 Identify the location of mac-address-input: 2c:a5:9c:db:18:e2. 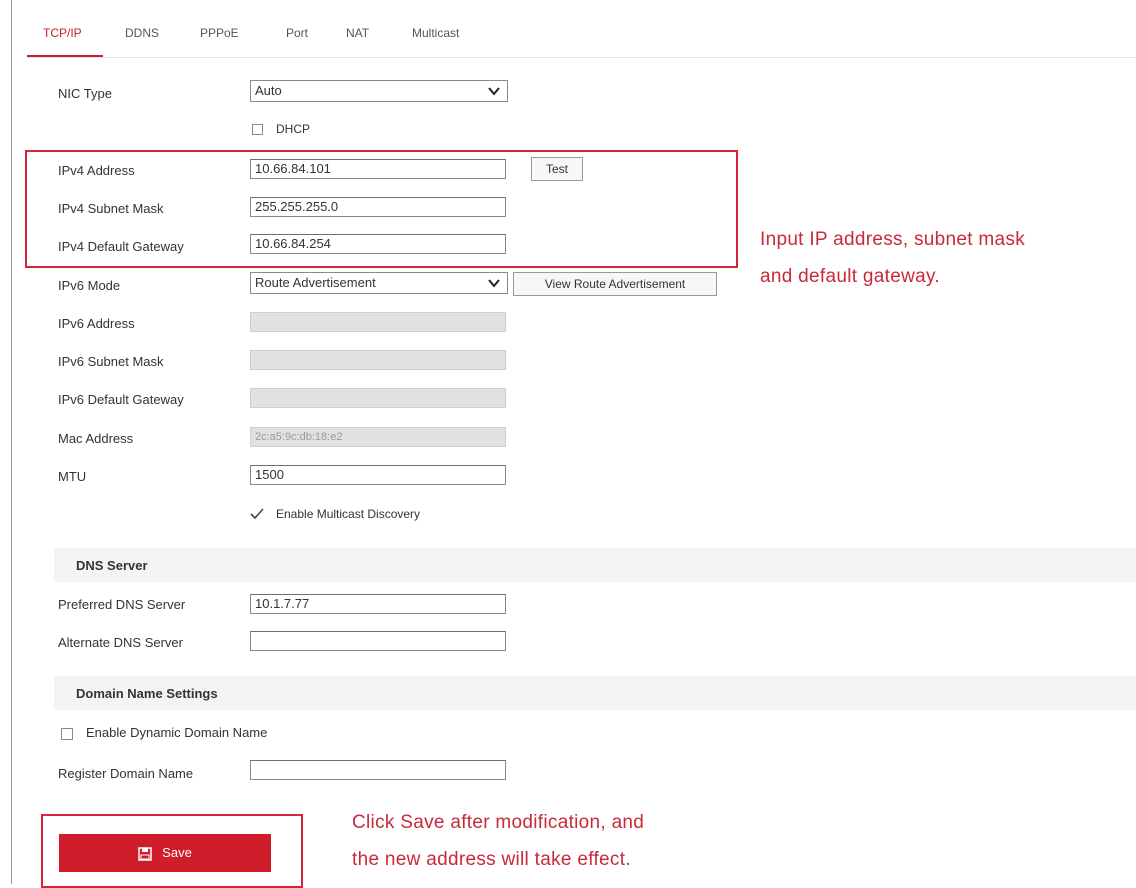
(378, 437).